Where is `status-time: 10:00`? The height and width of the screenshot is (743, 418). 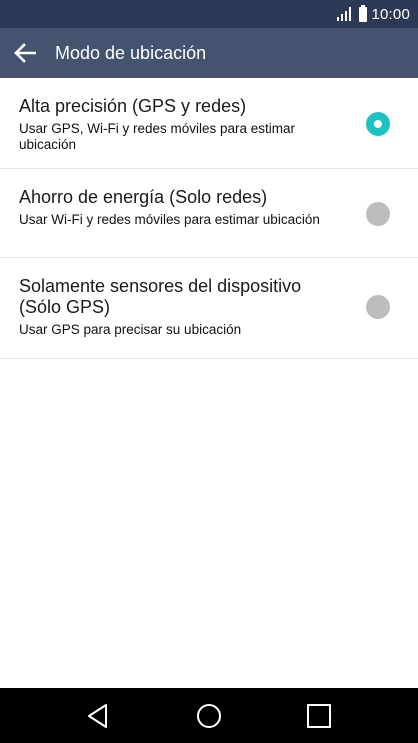
status-time: 10:00 is located at coordinates (390, 14).